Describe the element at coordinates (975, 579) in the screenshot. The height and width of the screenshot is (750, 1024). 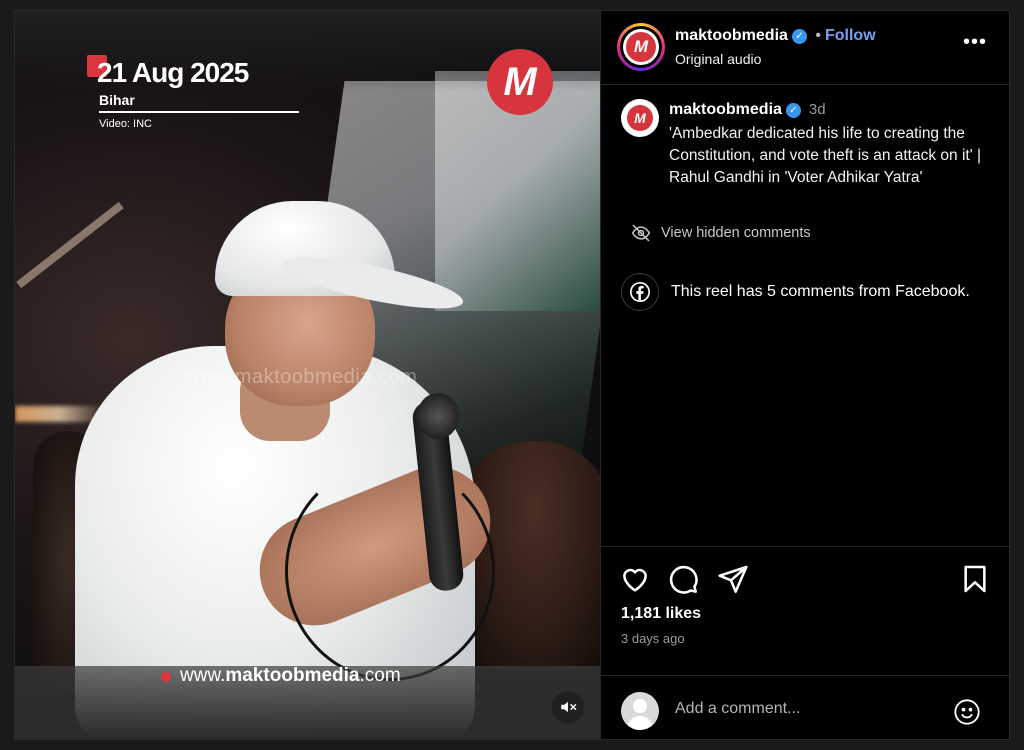
I see `bookmark-icon` at that location.